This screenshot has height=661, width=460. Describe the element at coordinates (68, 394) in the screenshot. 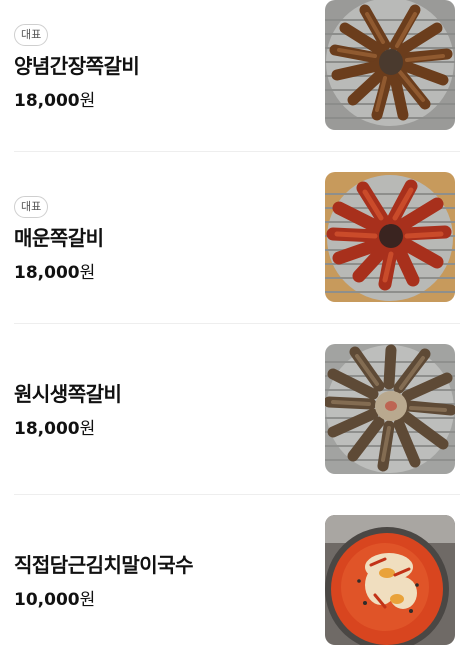

I see `menu-item-name: 원시생쪽갈비` at that location.